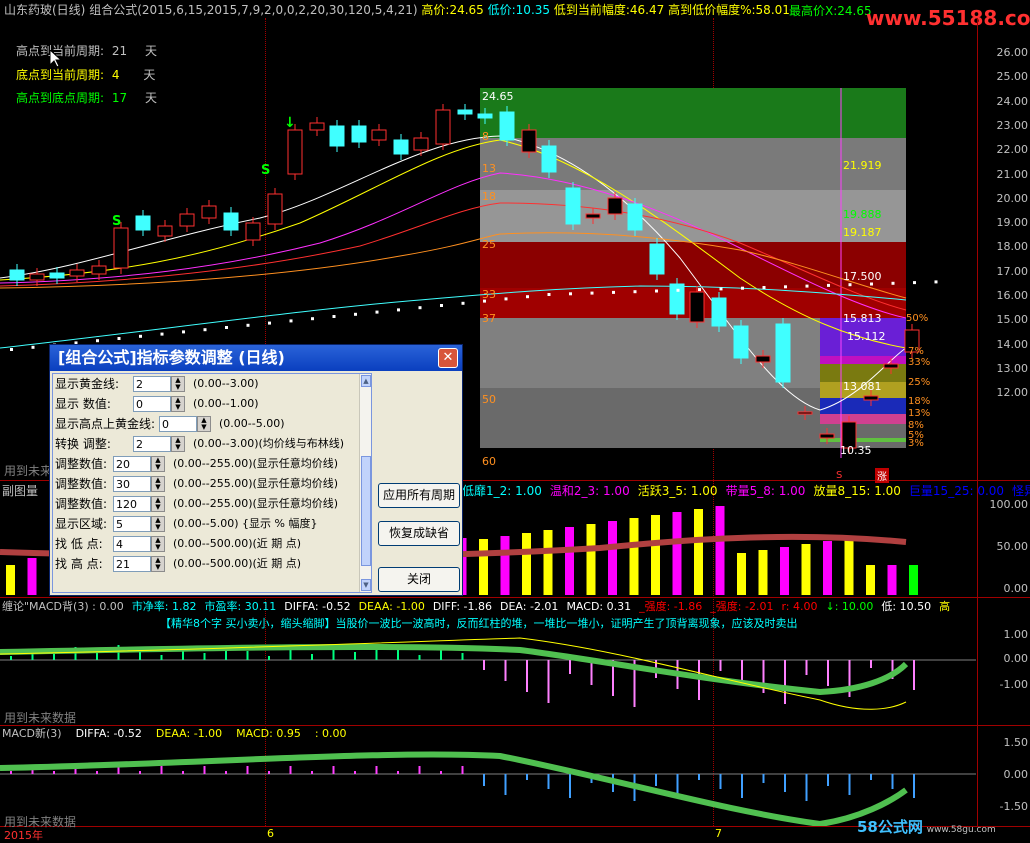  What do you see at coordinates (269, 443) in the screenshot?
I see `param-range: (0.00--3.00)(均价线与布林线)` at bounding box center [269, 443].